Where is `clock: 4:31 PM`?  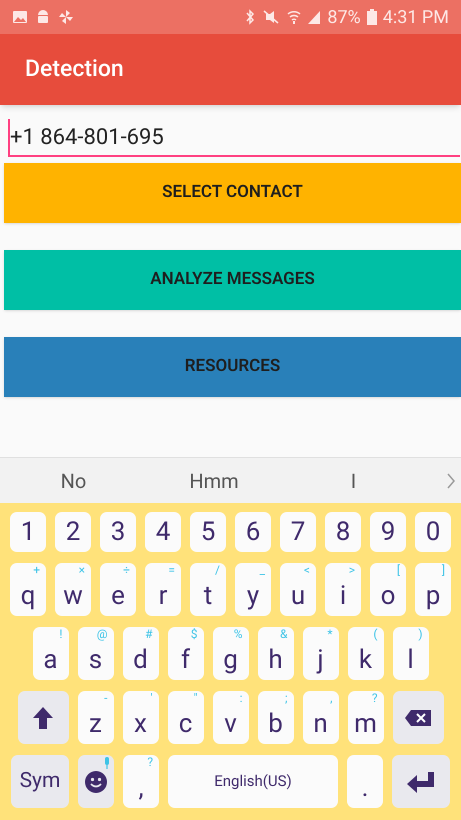 clock: 4:31 PM is located at coordinates (415, 18).